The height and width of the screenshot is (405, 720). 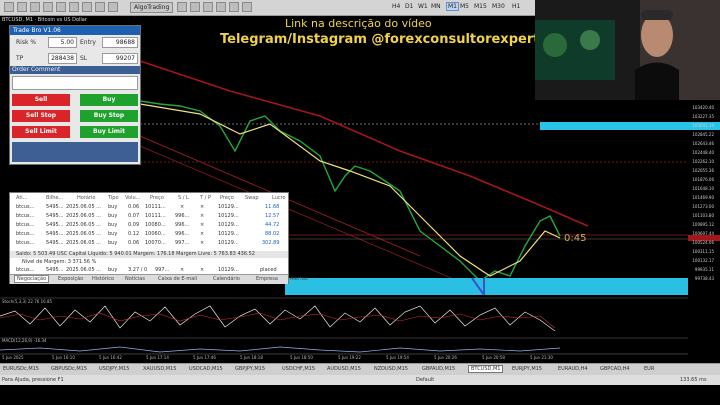 I want to click on editor-icon, so click(x=100, y=7).